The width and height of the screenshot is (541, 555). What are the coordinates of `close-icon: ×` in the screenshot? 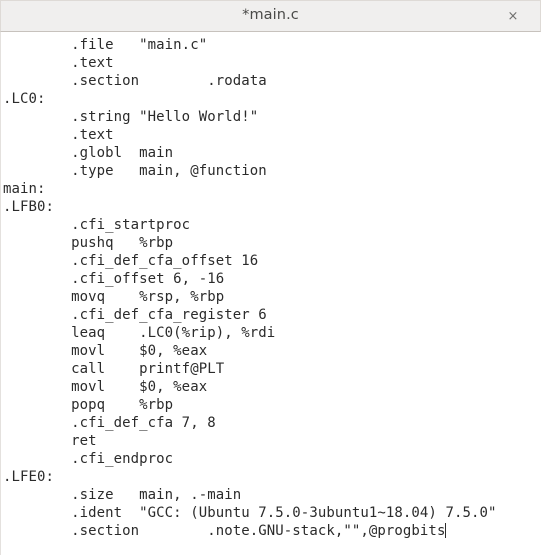 It's located at (513, 16).